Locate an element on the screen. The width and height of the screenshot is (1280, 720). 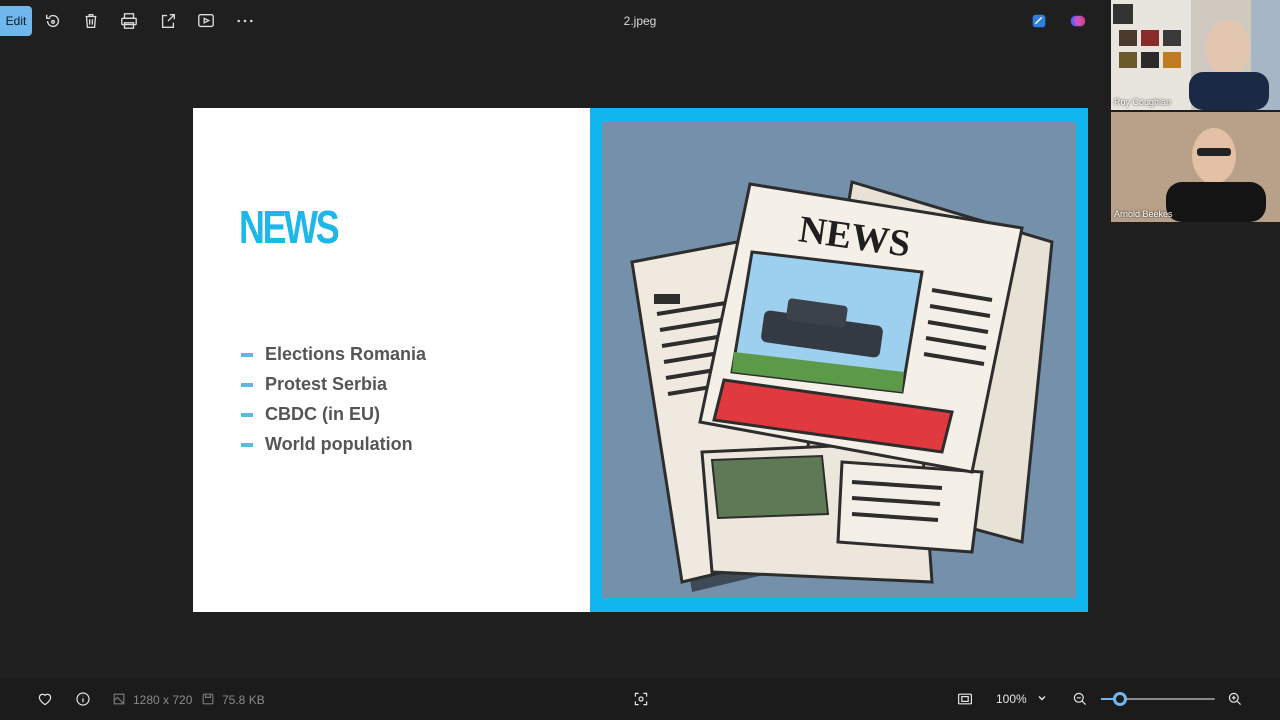
zoom-in-icon is located at coordinates (1235, 699).